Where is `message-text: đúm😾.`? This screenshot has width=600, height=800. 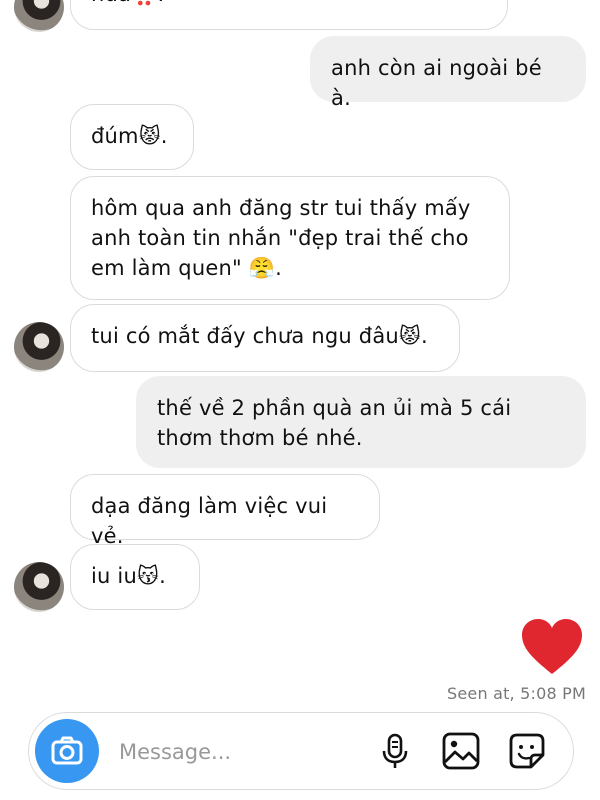
message-text: đúm😾. is located at coordinates (129, 136).